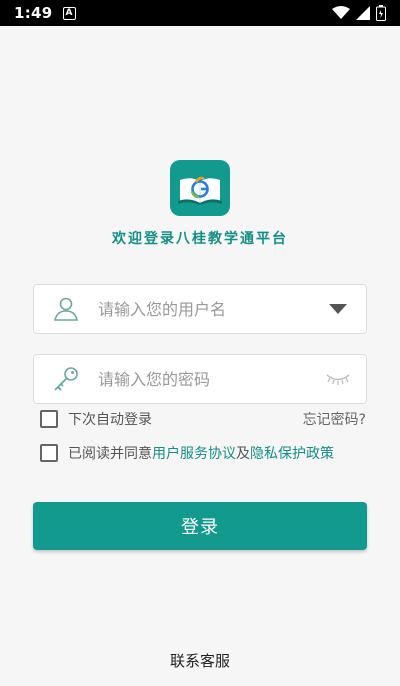 Image resolution: width=400 pixels, height=686 pixels. Describe the element at coordinates (292, 453) in the screenshot. I see `privacy-policy-link: 隐私保护政策` at that location.